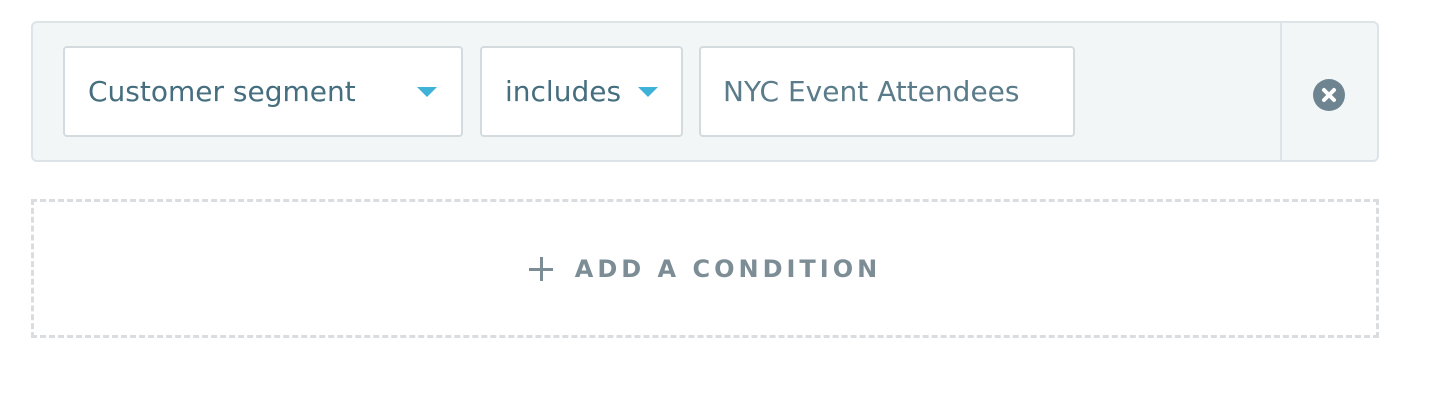 The image size is (1438, 400). I want to click on divider, so click(1281, 91).